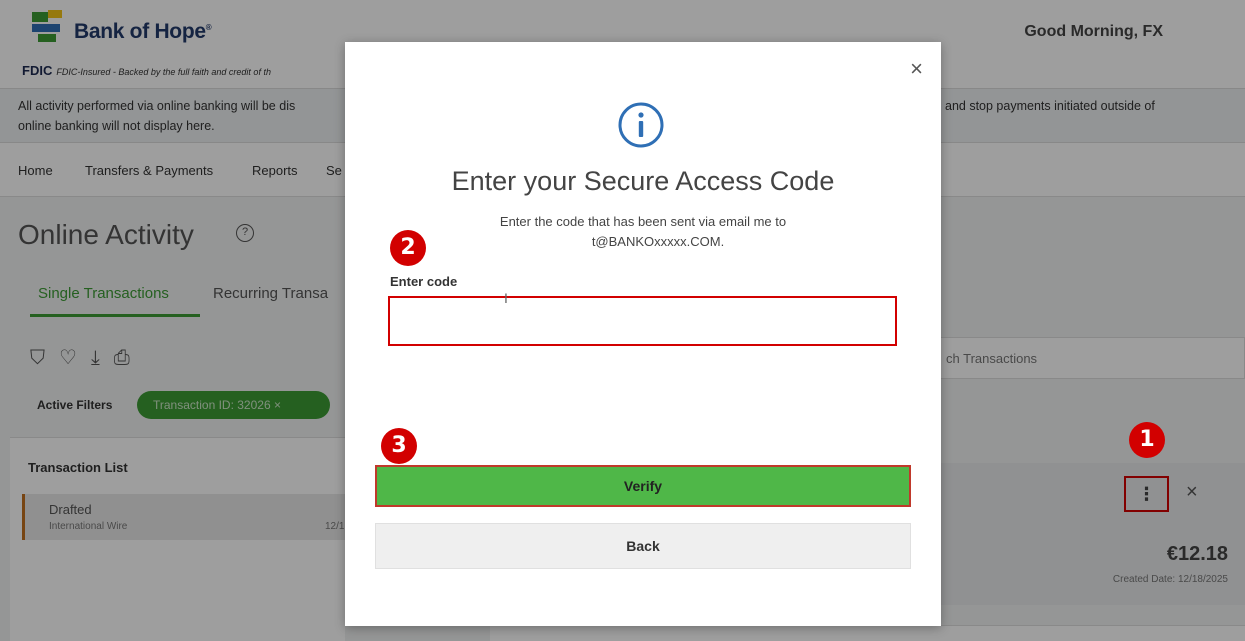 The image size is (1245, 641). Describe the element at coordinates (506, 298) in the screenshot. I see `text-cursor-icon: I` at that location.